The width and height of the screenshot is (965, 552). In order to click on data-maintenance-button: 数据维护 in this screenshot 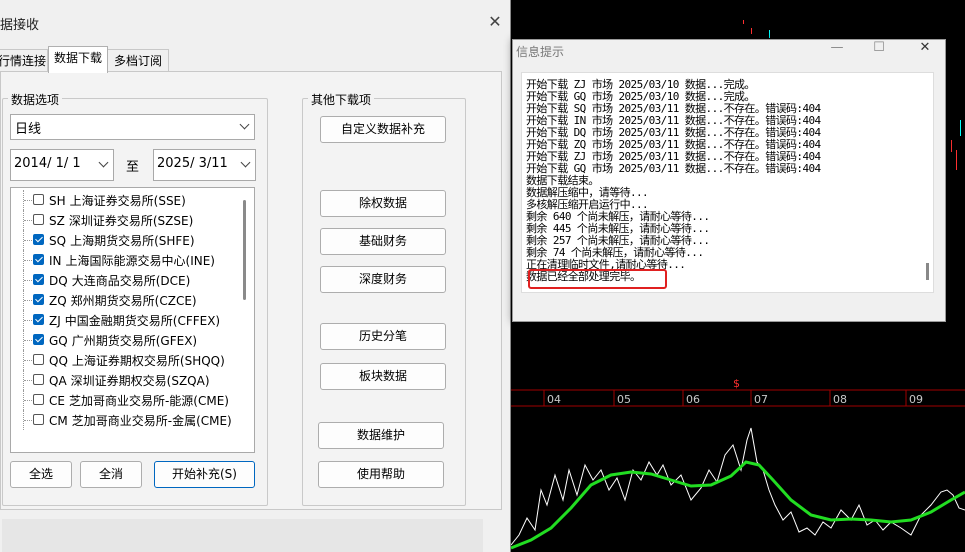, I will do `click(381, 435)`.